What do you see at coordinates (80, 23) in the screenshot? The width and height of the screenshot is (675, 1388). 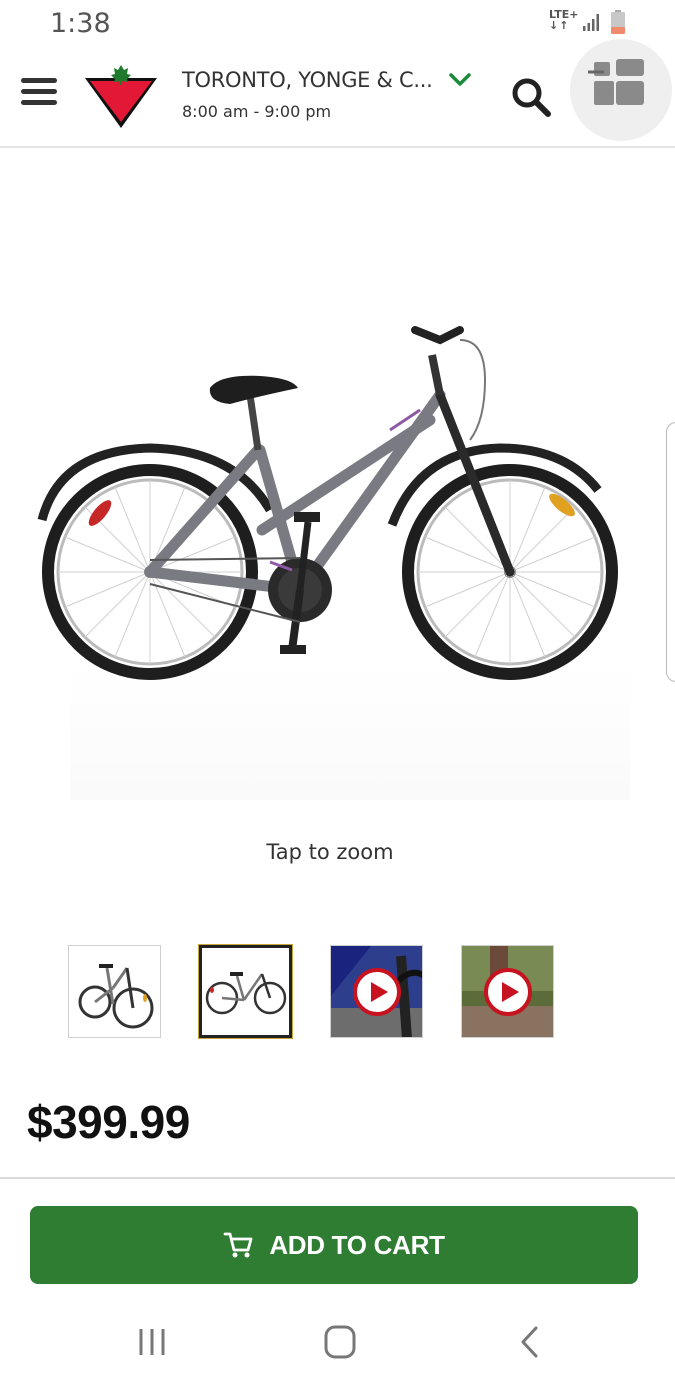 I see `status-time: 1:38` at bounding box center [80, 23].